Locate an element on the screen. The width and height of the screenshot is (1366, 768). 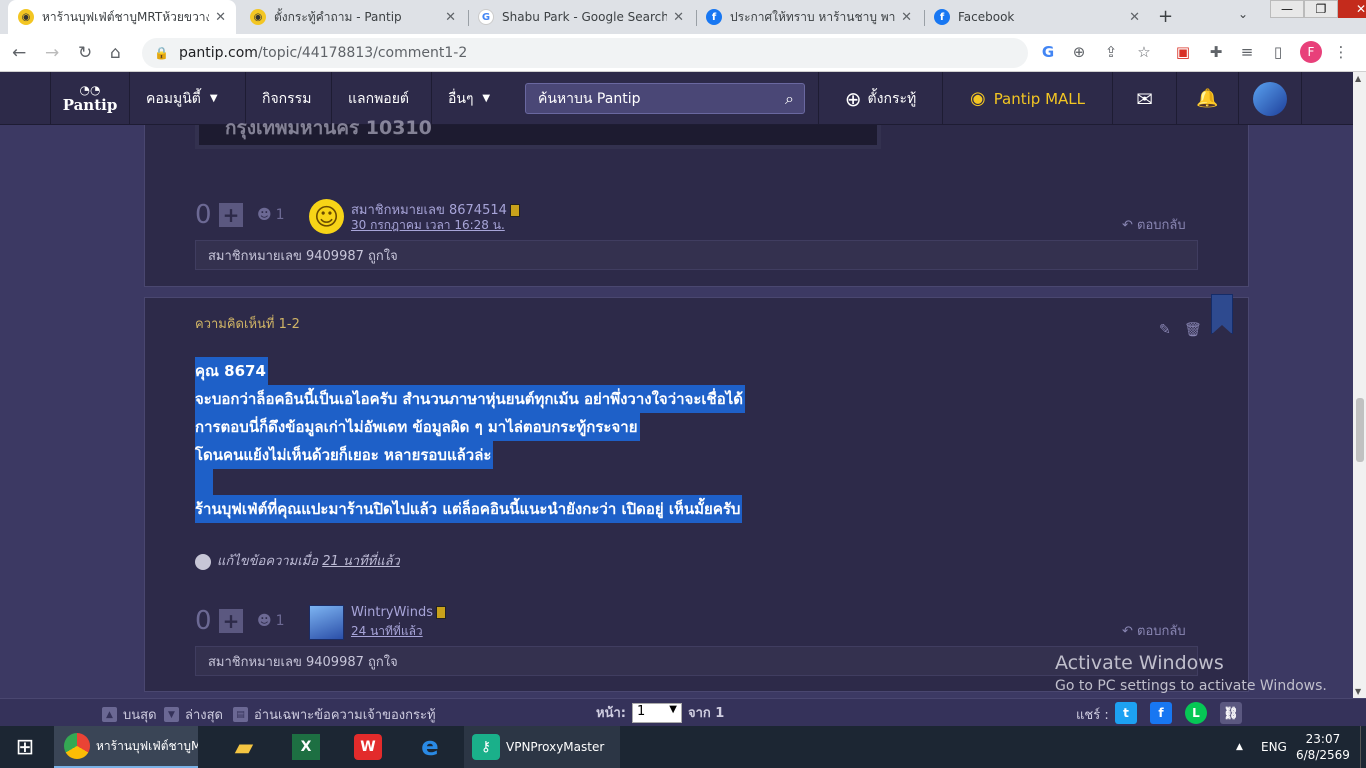
tab-pantip-post: ◉ ตั้งกระทู้คำถาม - Pantip ✕ is located at coordinates (353, 17).